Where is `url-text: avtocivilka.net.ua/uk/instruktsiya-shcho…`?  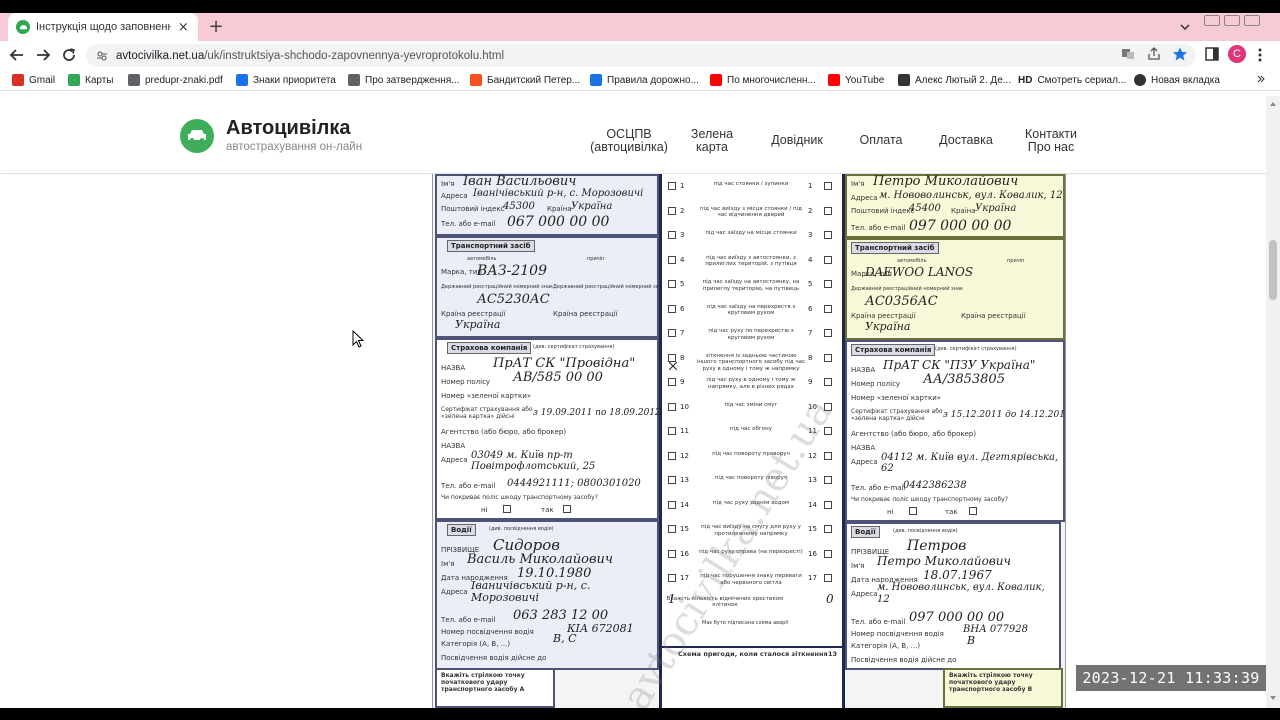 url-text: avtocivilka.net.ua/uk/instruktsiya-shcho… is located at coordinates (310, 55).